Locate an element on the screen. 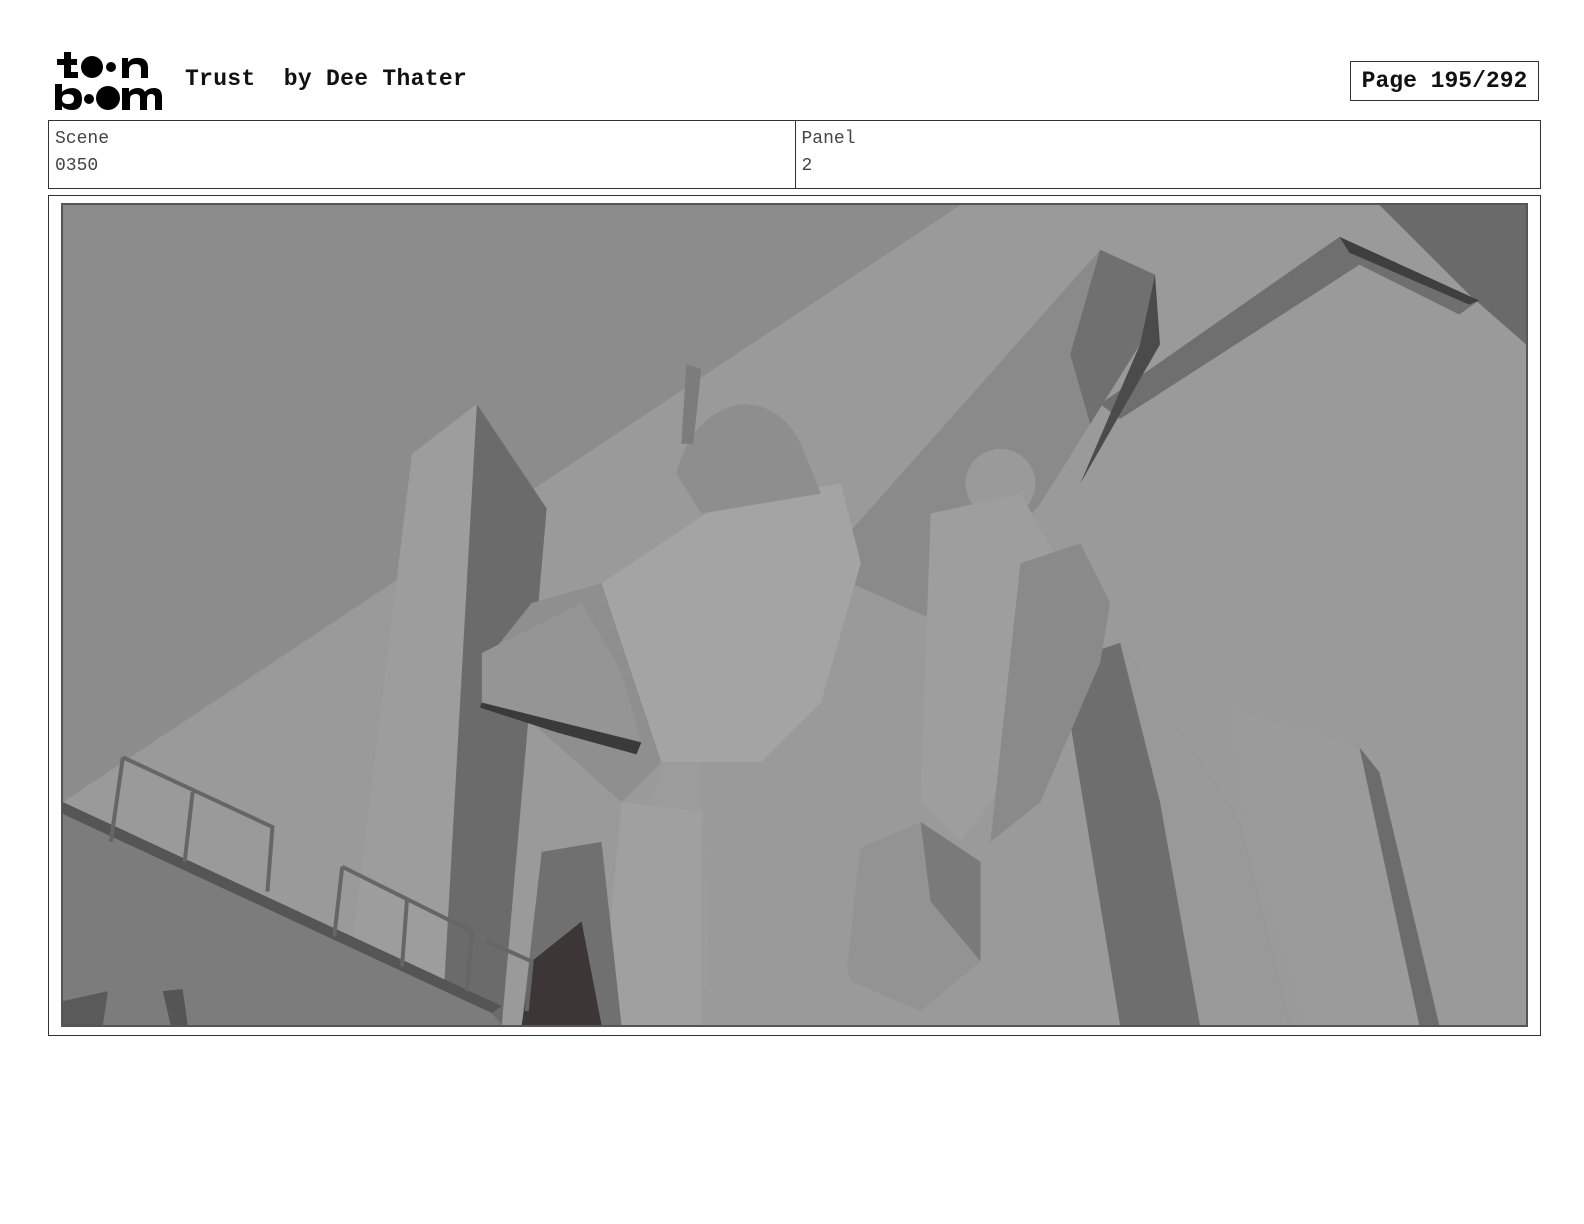  toon-boom-logo is located at coordinates (108, 81).